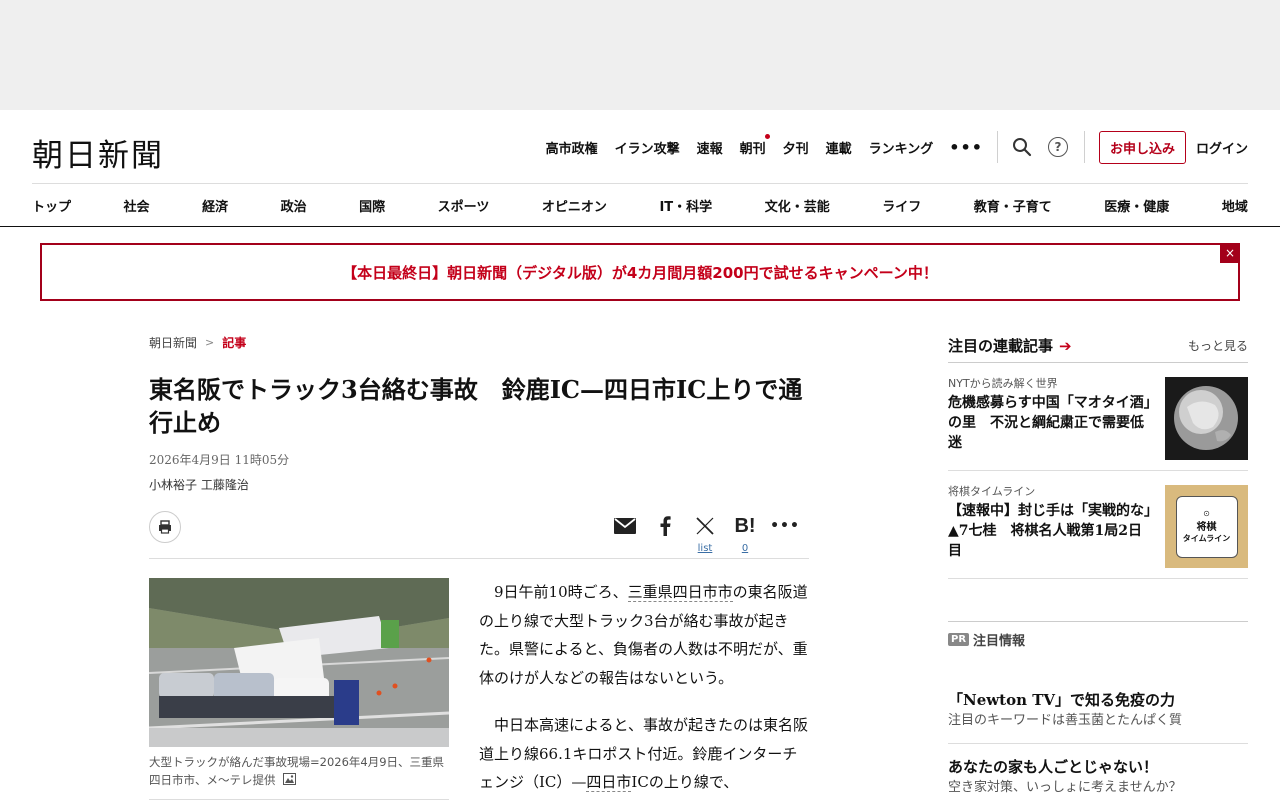 This screenshot has width=1280, height=800. I want to click on breadcrumb-home: 朝日新聞, so click(173, 342).